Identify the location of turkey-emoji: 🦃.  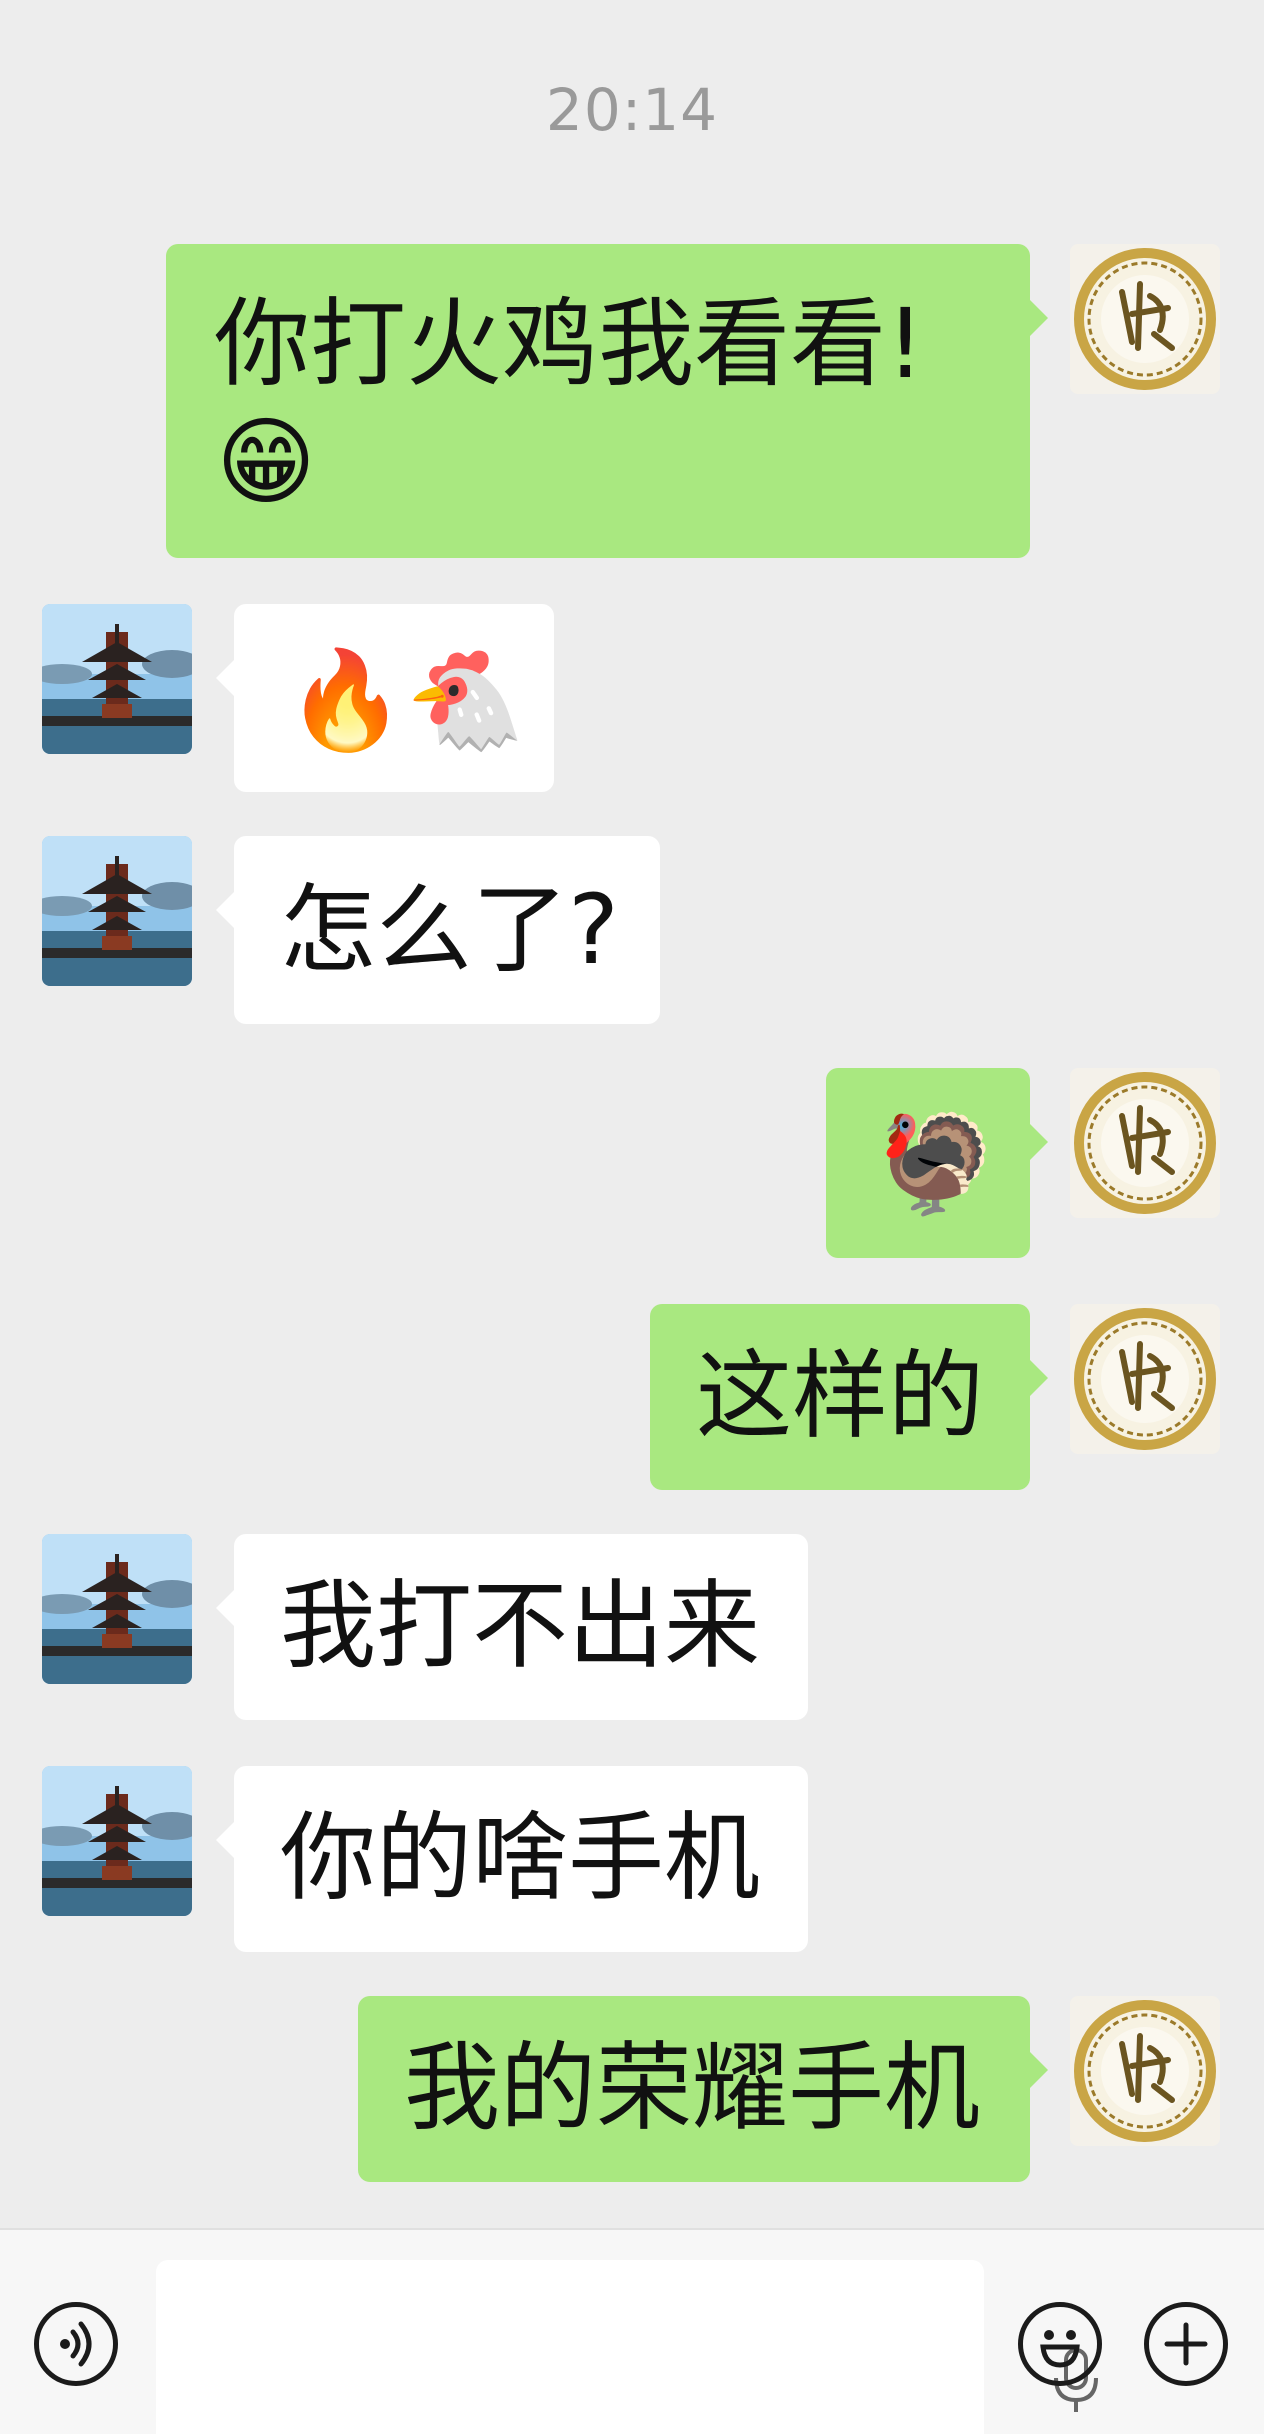
(936, 1164).